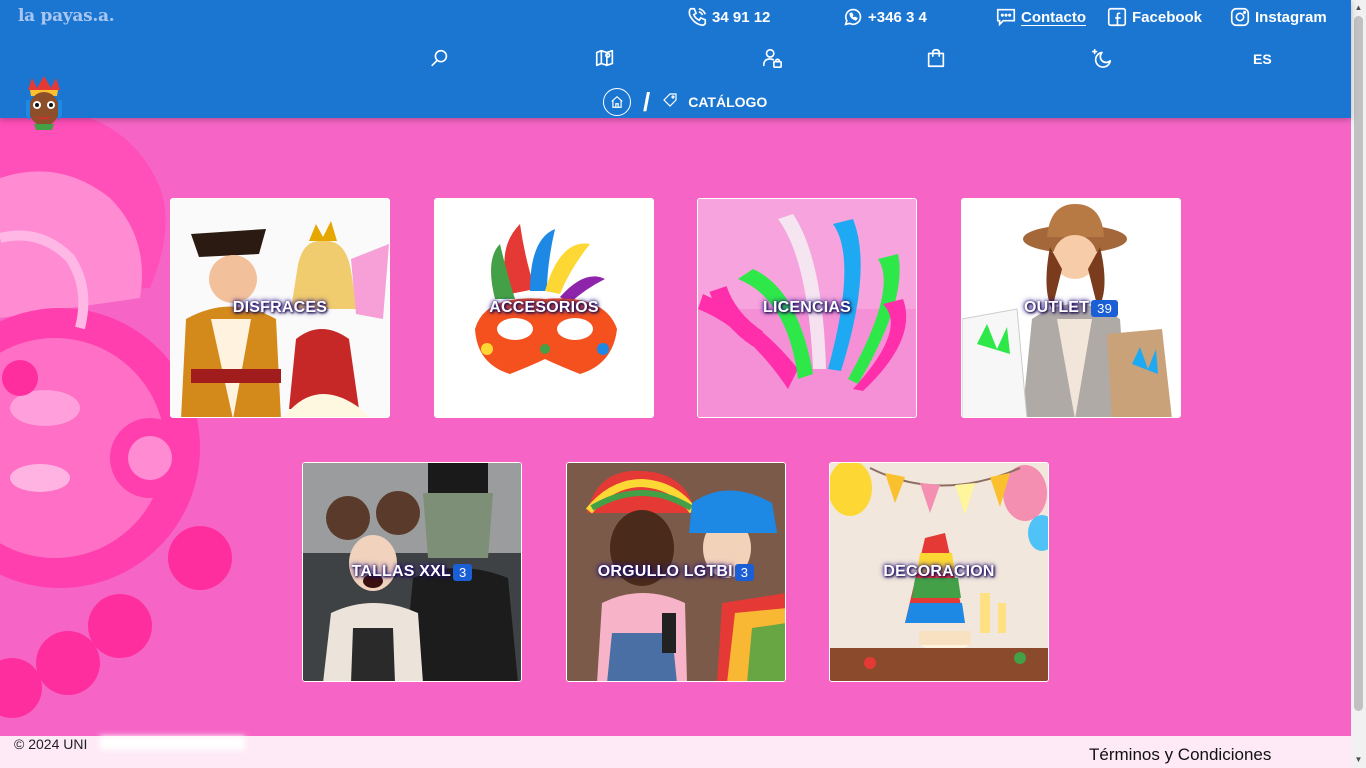 Image resolution: width=1366 pixels, height=768 pixels. Describe the element at coordinates (1006, 17) in the screenshot. I see `chat-icon` at that location.